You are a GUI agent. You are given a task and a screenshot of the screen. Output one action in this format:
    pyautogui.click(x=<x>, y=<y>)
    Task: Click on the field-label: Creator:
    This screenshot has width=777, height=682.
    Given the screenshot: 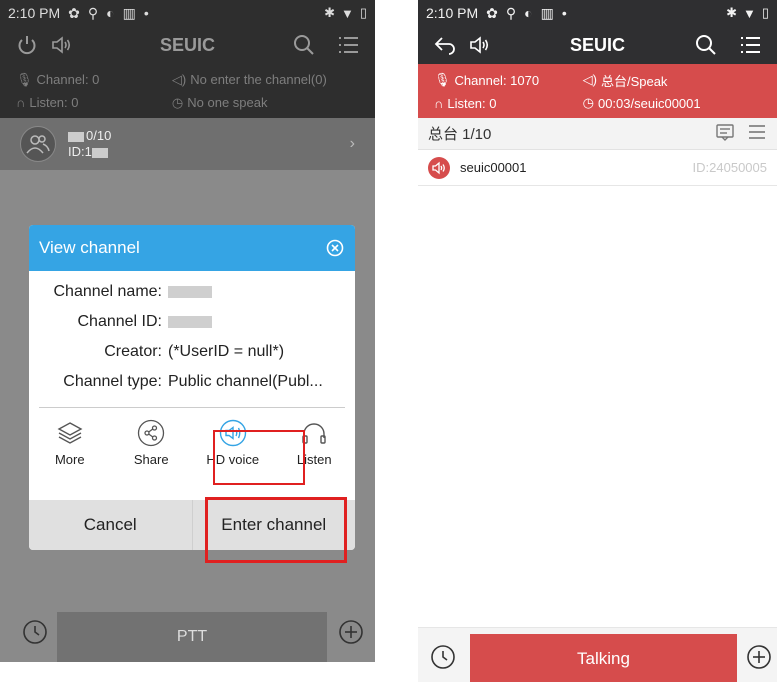 What is the action you would take?
    pyautogui.click(x=133, y=351)
    